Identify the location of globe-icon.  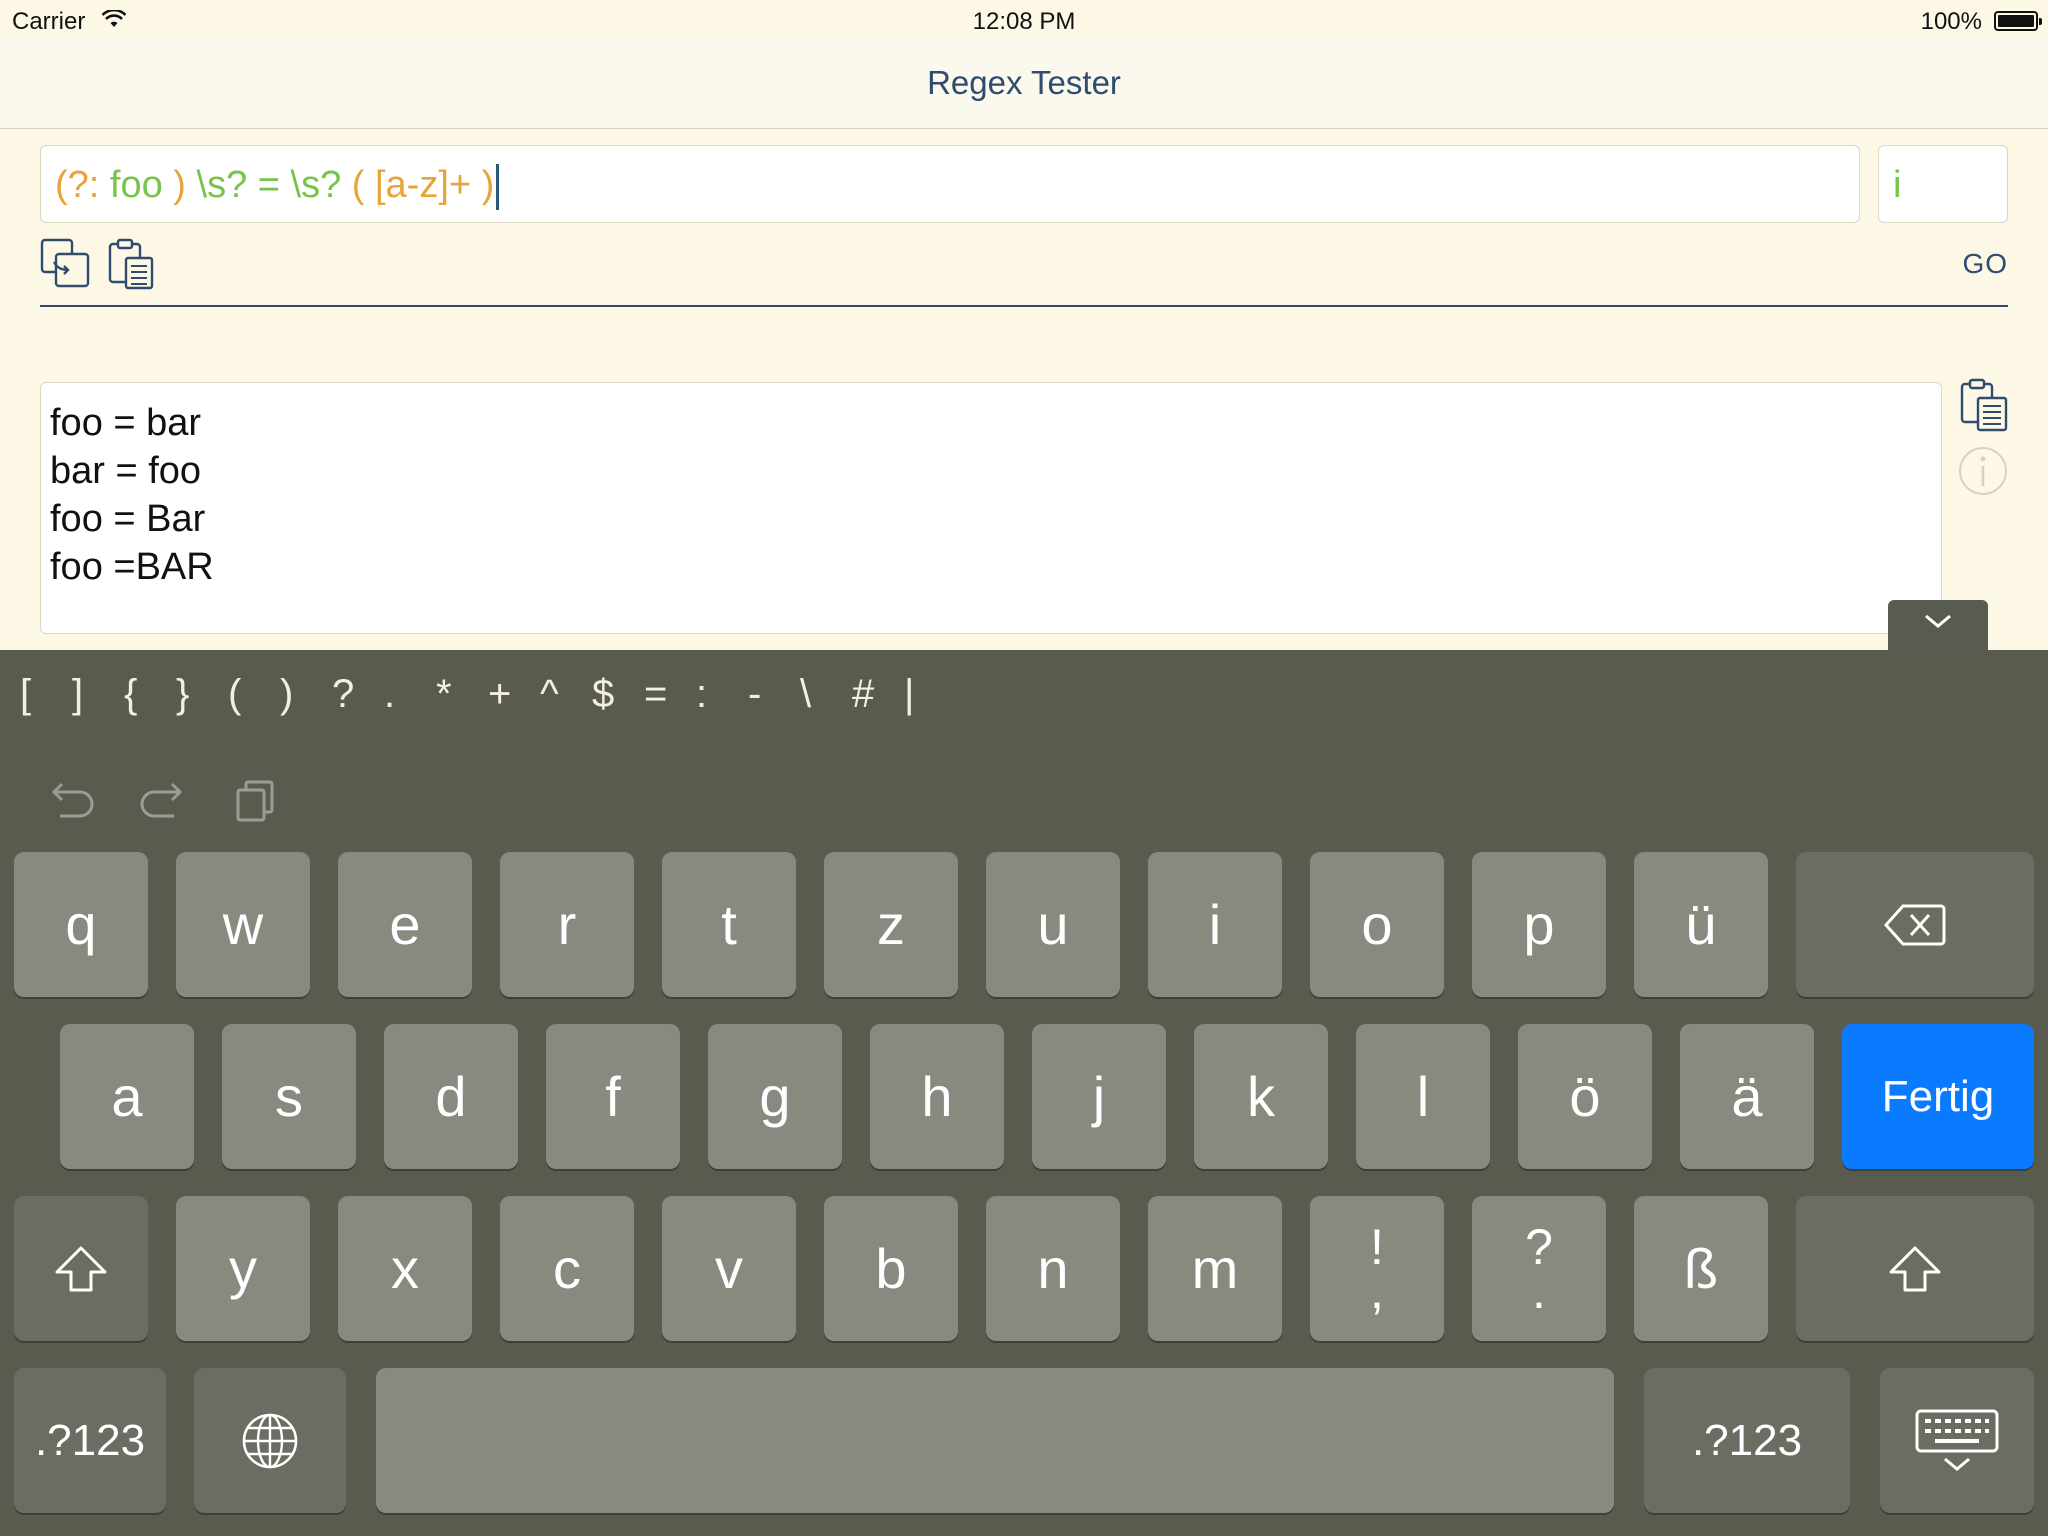
(270, 1440).